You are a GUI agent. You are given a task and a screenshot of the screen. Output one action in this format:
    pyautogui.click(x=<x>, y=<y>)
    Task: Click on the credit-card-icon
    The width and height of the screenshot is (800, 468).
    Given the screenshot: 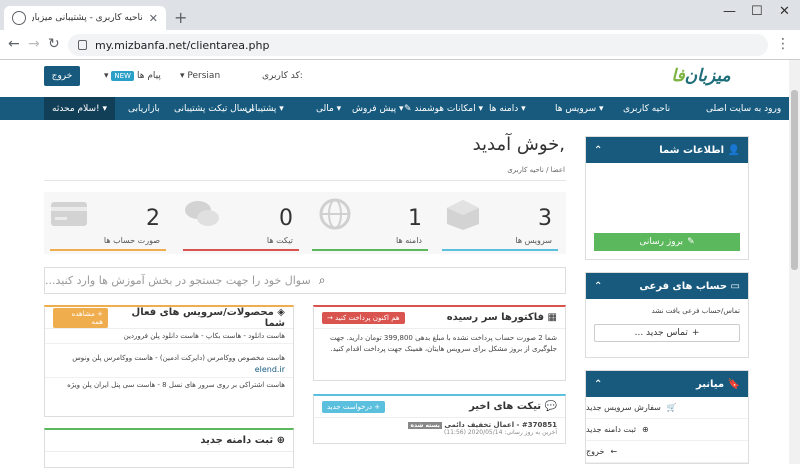 What is the action you would take?
    pyautogui.click(x=69, y=214)
    